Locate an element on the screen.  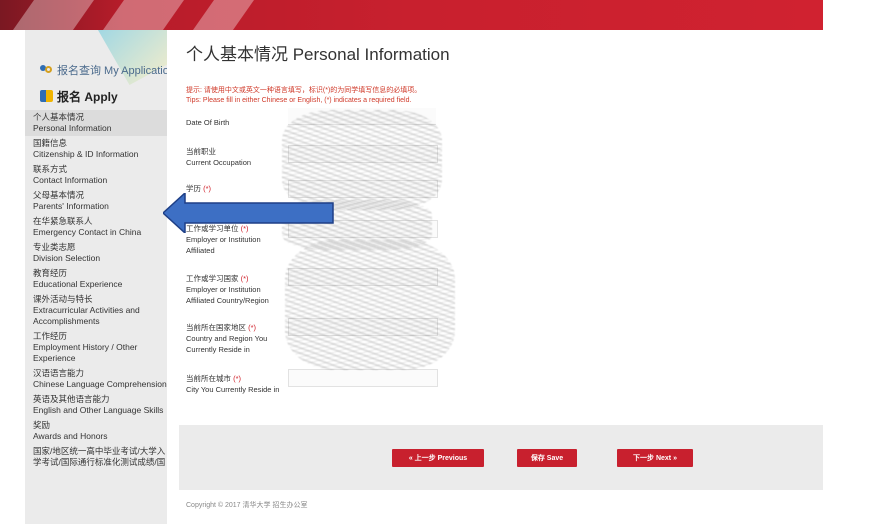
reside-country-label-en2: Currently Reside in is located at coordinates (218, 349).